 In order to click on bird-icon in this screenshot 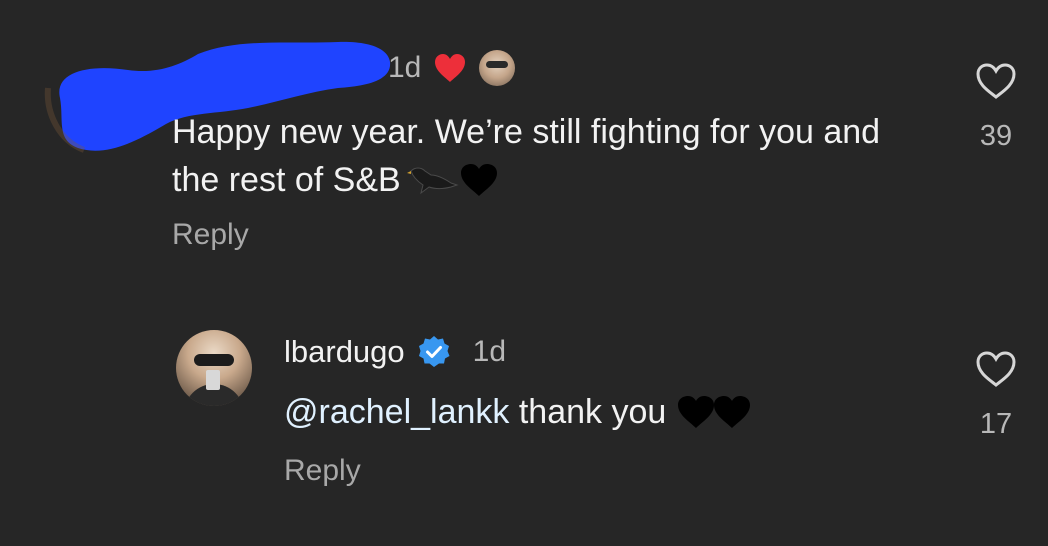, I will do `click(432, 181)`.